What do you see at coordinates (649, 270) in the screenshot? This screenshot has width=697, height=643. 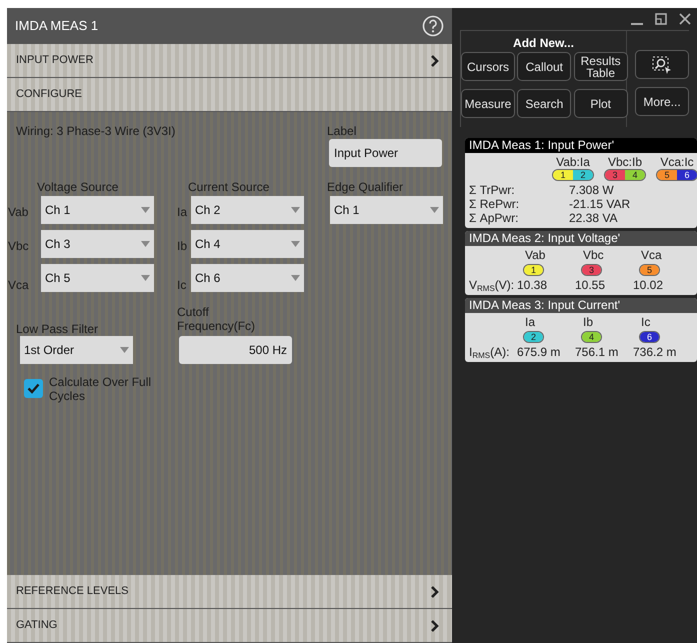 I see `channel-badge: 5` at bounding box center [649, 270].